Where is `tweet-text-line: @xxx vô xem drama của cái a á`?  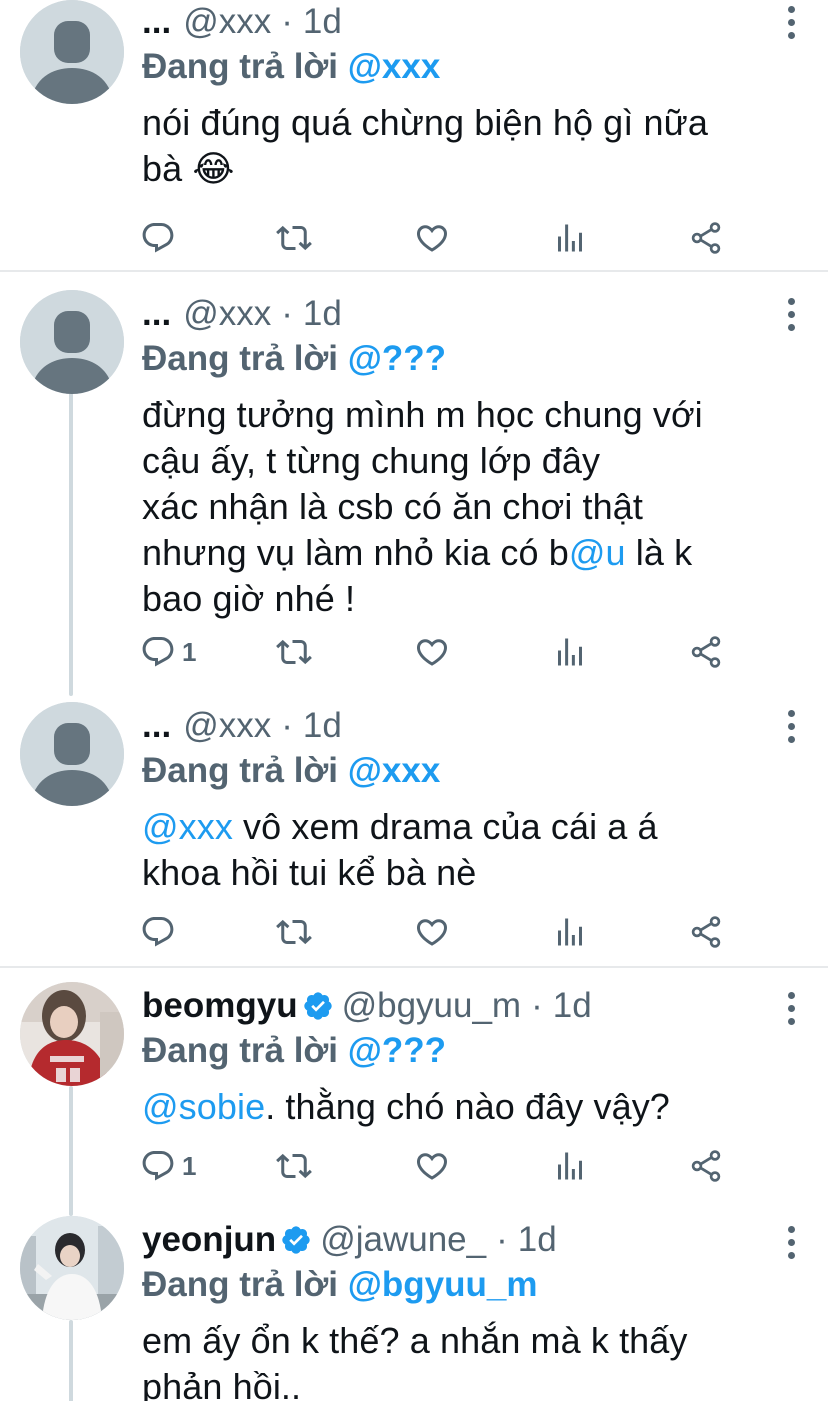 tweet-text-line: @xxx vô xem drama của cái a á is located at coordinates (455, 827).